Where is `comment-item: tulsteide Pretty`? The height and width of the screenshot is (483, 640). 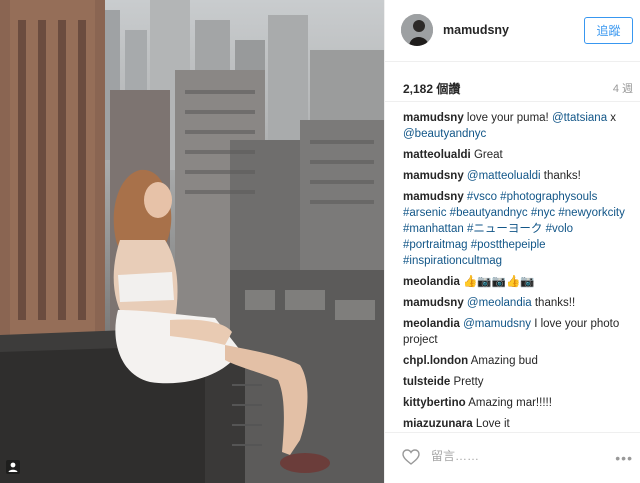
comment-item: tulsteide Pretty is located at coordinates (514, 382).